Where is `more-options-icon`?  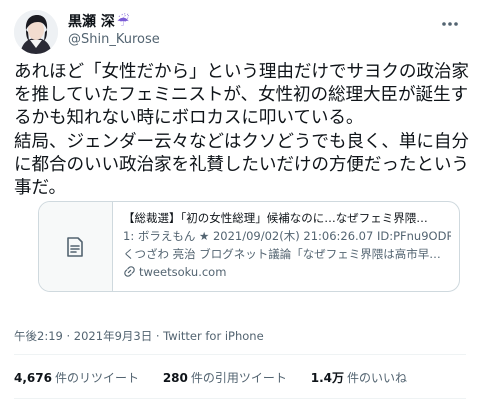
more-options-icon is located at coordinates (450, 24).